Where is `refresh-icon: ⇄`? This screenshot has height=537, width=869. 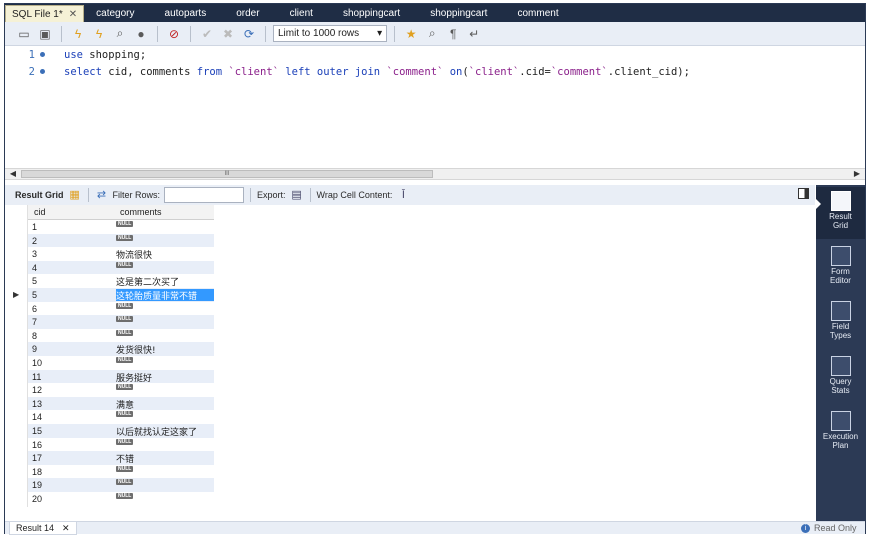 refresh-icon: ⇄ is located at coordinates (102, 195).